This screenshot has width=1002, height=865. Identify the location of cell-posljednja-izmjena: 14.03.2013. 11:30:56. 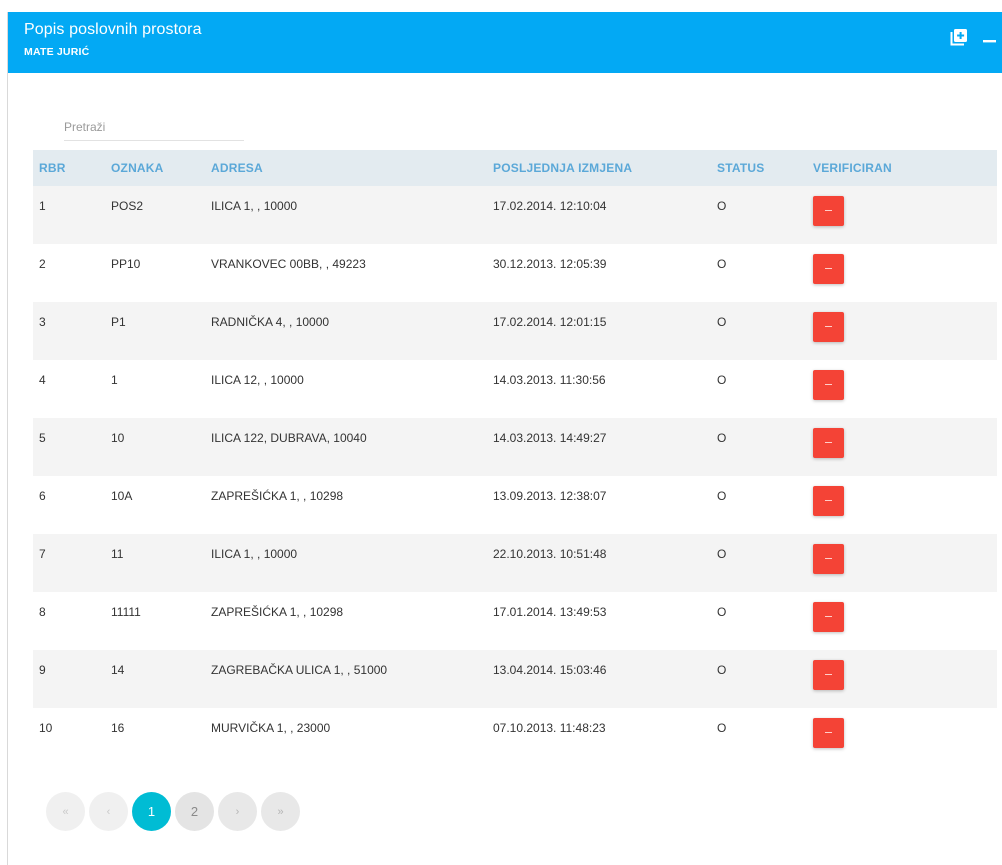
(605, 389).